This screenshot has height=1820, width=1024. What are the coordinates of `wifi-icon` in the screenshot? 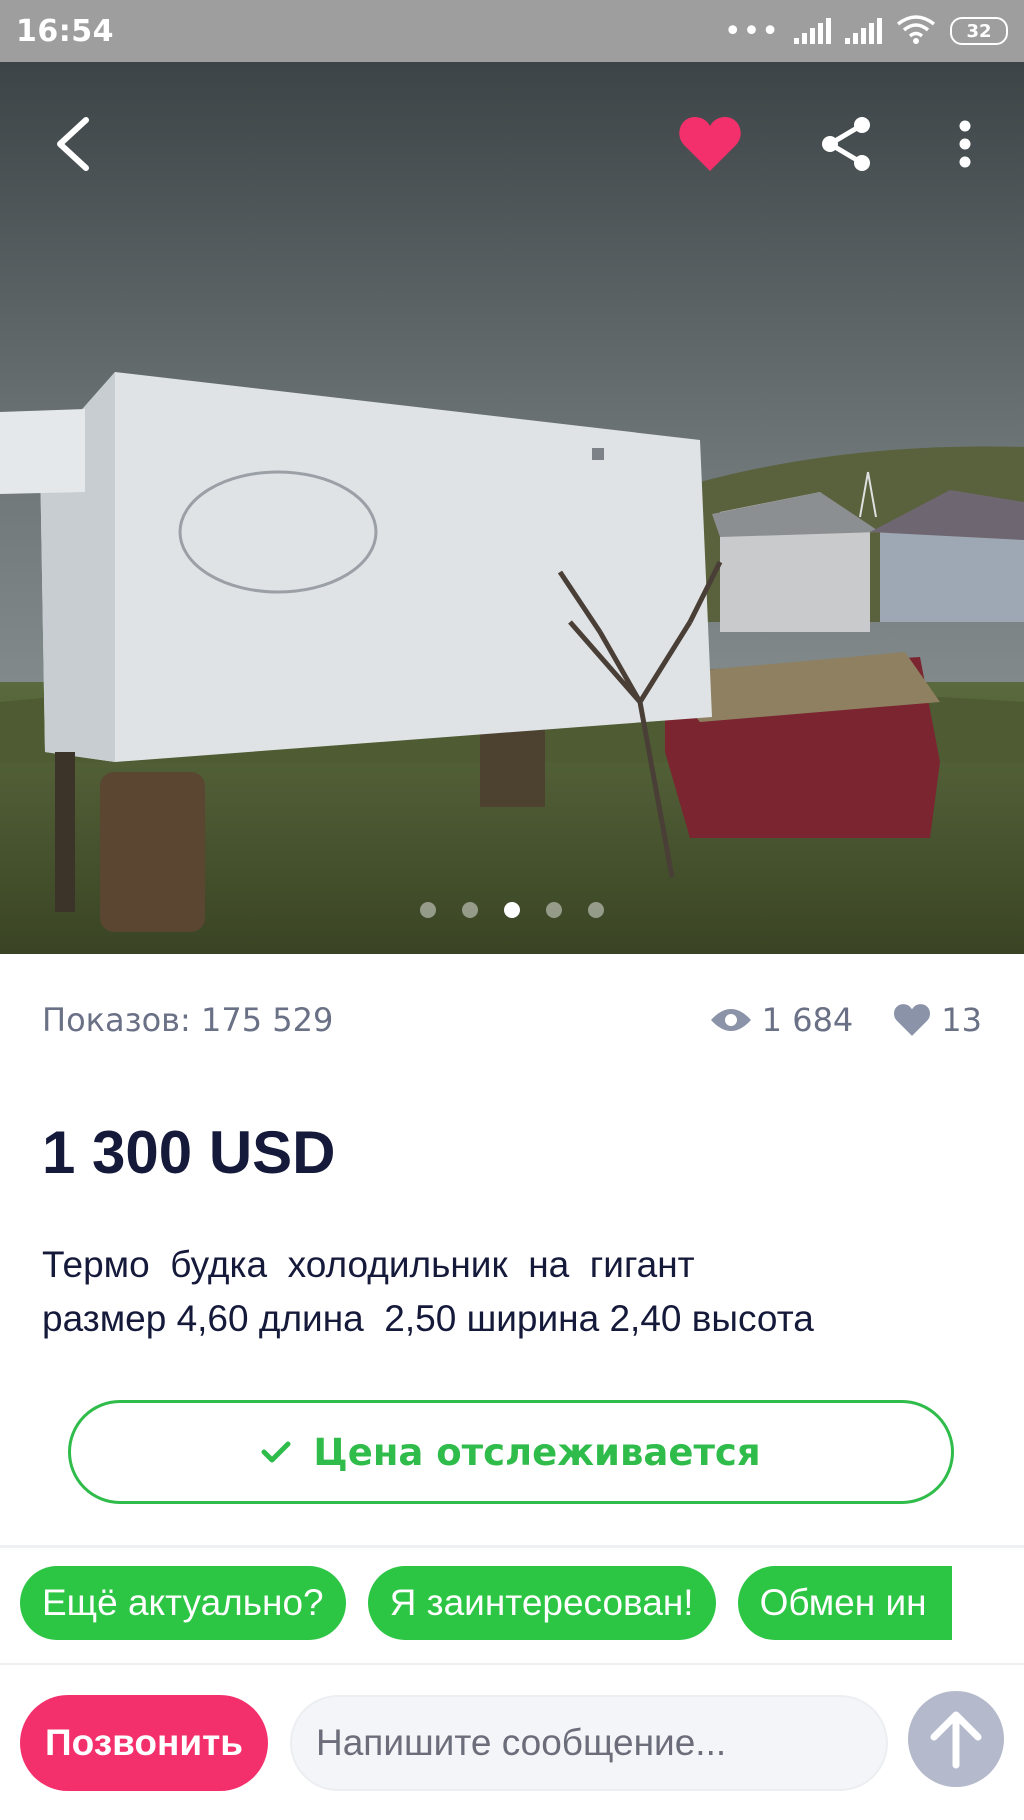 It's located at (916, 31).